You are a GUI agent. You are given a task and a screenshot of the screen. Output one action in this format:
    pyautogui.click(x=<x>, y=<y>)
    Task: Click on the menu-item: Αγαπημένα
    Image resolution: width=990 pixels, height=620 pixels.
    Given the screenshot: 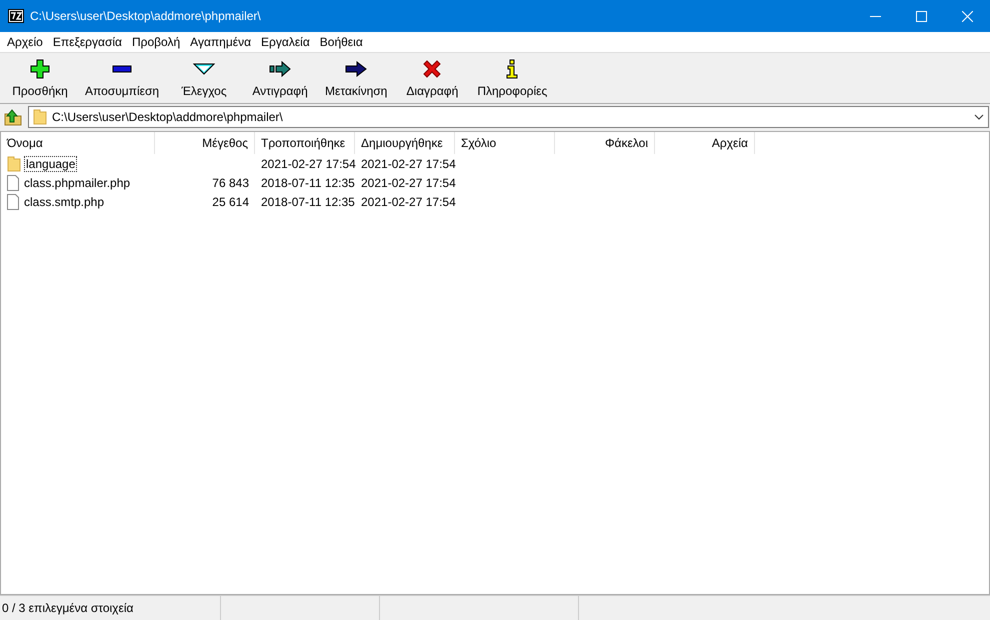 What is the action you would take?
    pyautogui.click(x=220, y=42)
    